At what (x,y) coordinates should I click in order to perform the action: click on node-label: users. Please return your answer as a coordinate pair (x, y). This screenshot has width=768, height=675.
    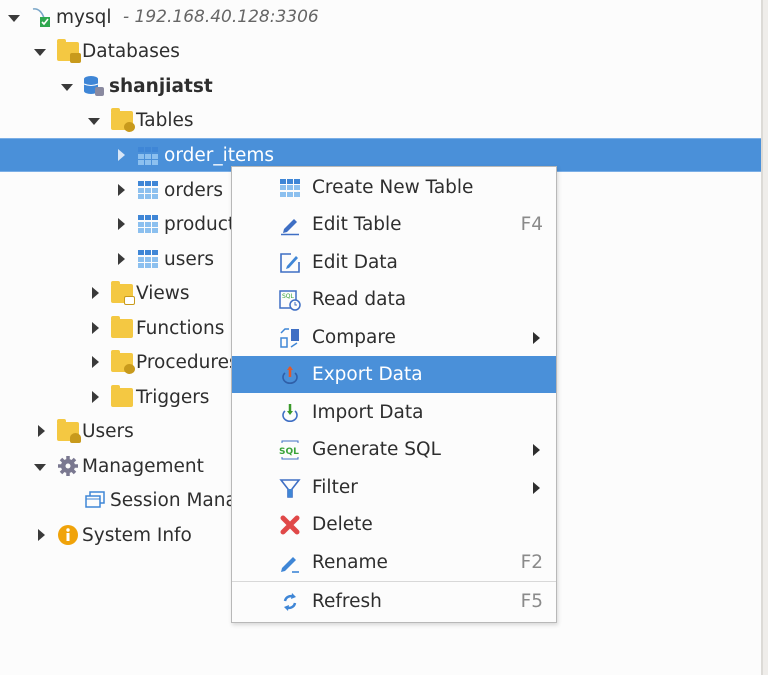
    Looking at the image, I should click on (189, 259).